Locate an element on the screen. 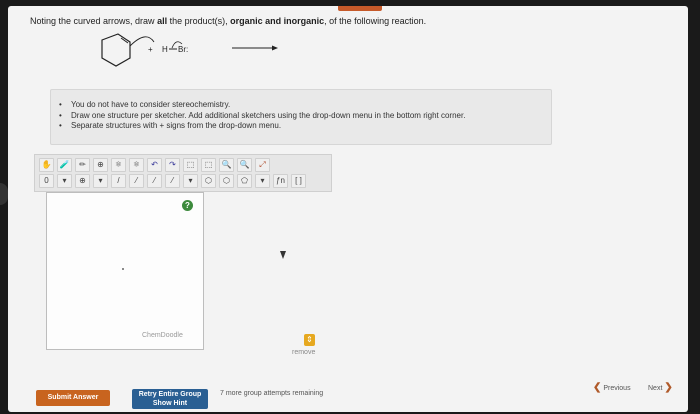 The image size is (700, 414). double-bond-icon: ⁄ is located at coordinates (154, 181).